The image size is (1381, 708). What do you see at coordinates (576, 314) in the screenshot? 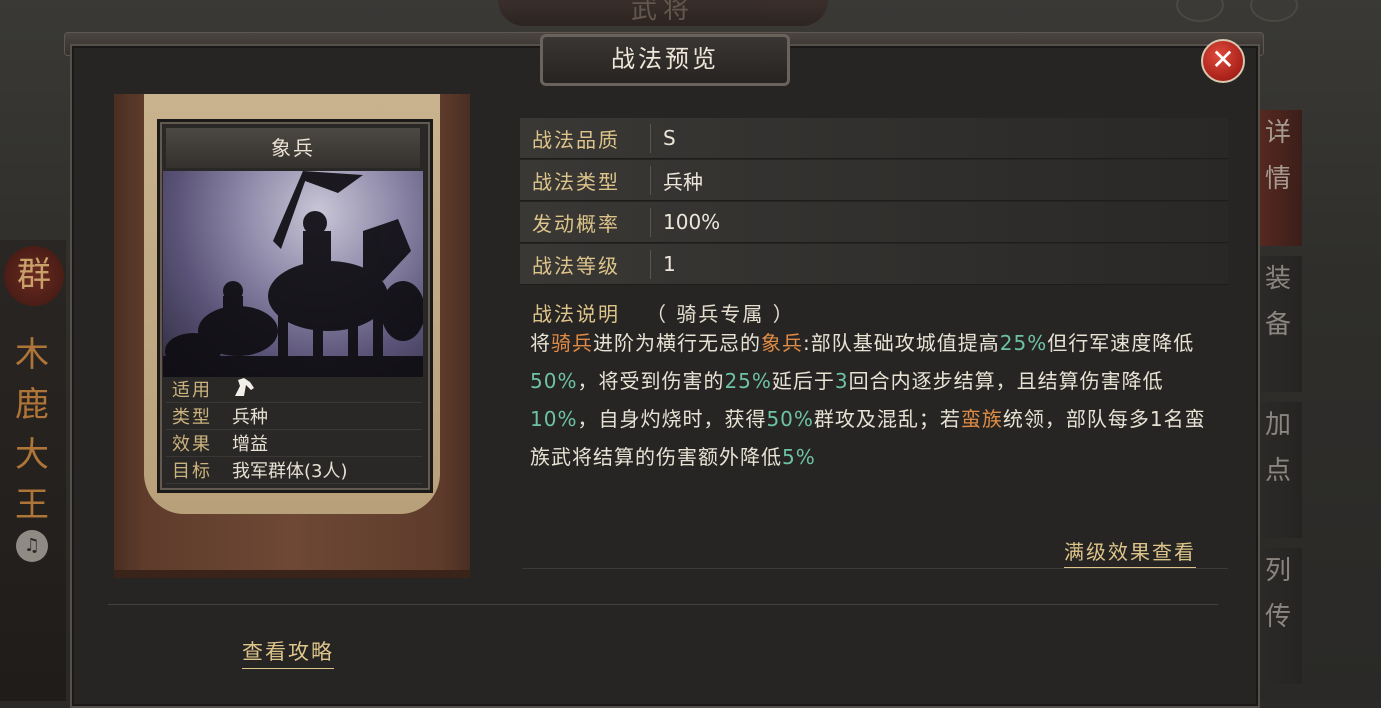
I see `description-label: 战法说明` at bounding box center [576, 314].